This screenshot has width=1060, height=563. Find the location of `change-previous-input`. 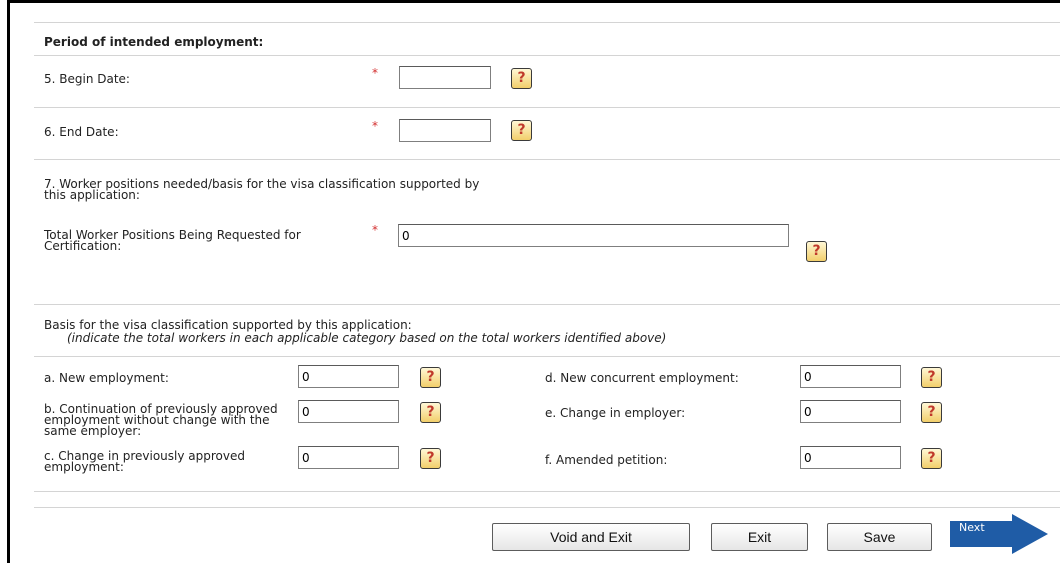

change-previous-input is located at coordinates (348, 457).